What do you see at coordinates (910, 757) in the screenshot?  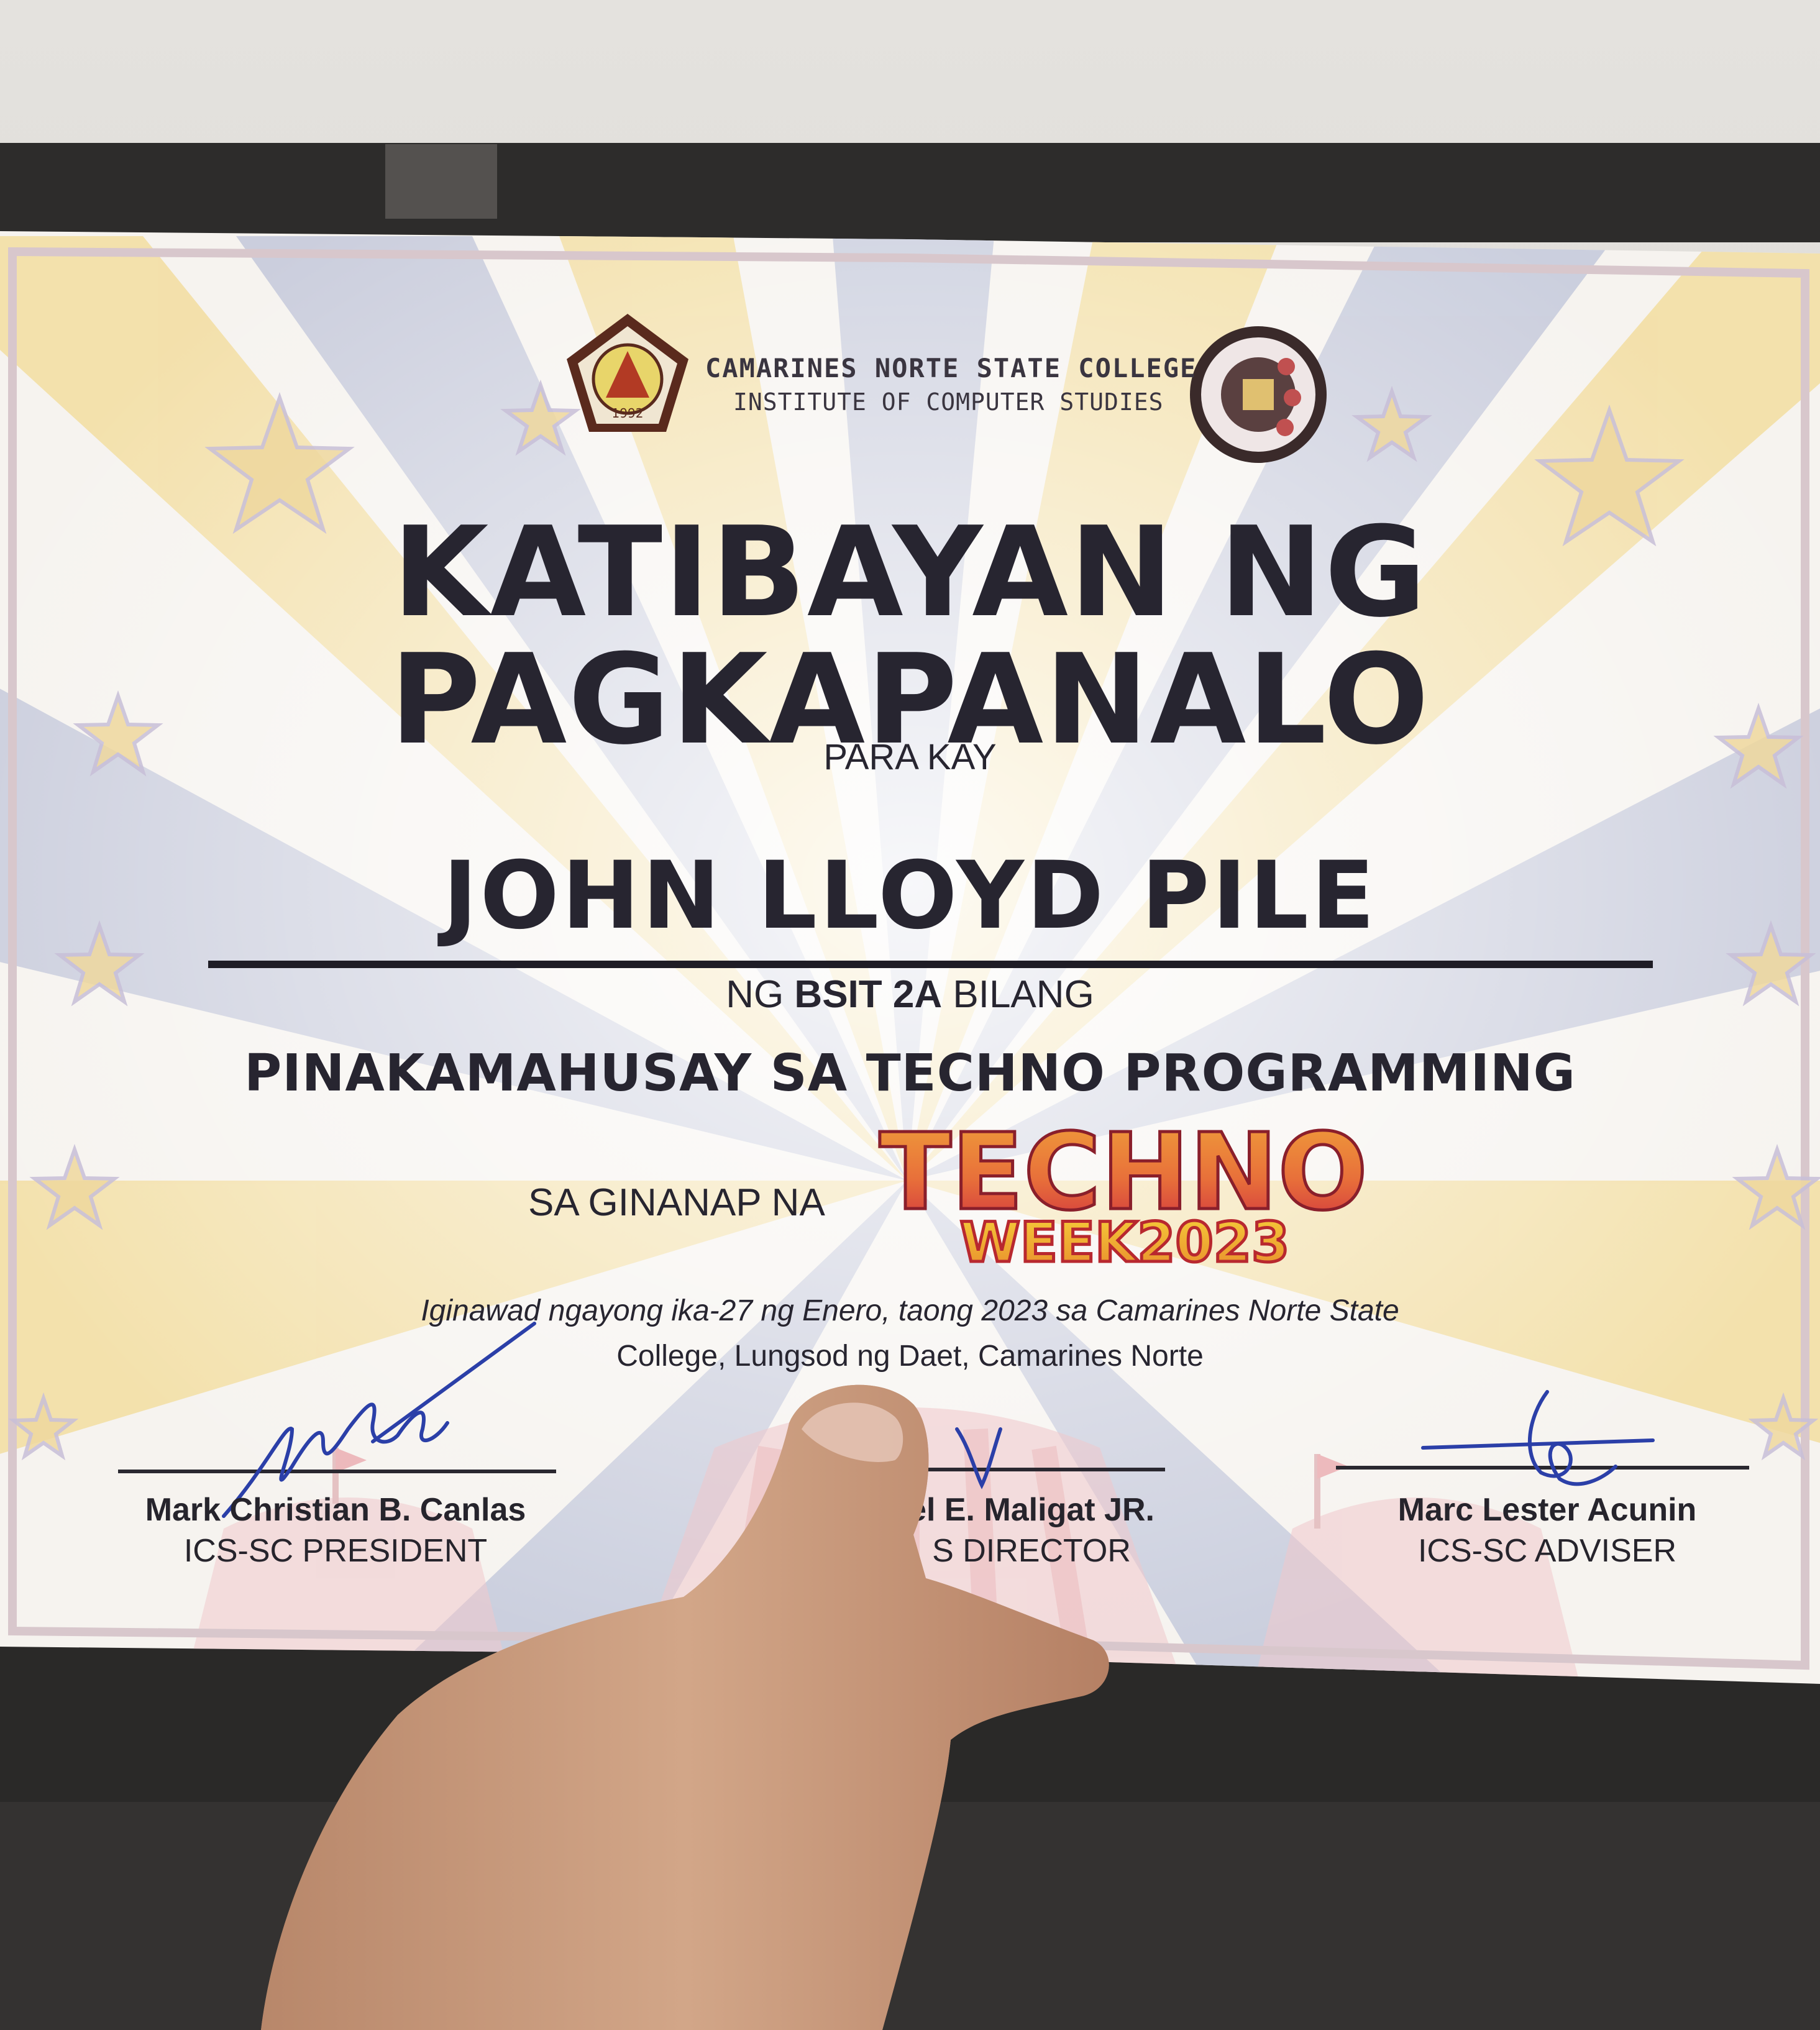 I see `para-kay-label: PARA KAY` at bounding box center [910, 757].